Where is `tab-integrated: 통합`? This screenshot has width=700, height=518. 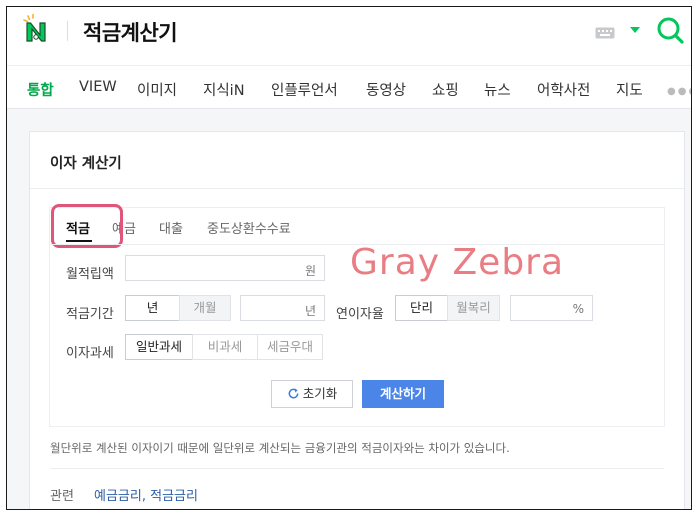 tab-integrated: 통합 is located at coordinates (40, 89).